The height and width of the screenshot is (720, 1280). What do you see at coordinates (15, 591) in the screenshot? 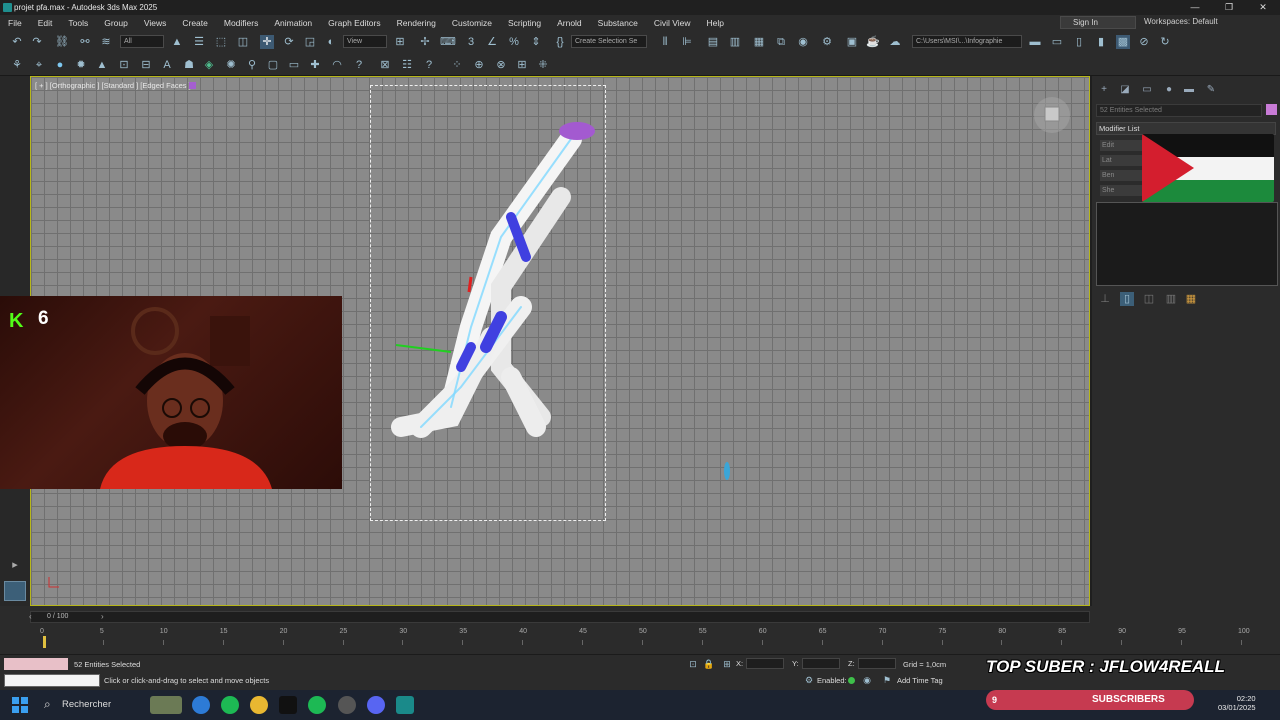
I see `viewport-layout-icon` at bounding box center [15, 591].